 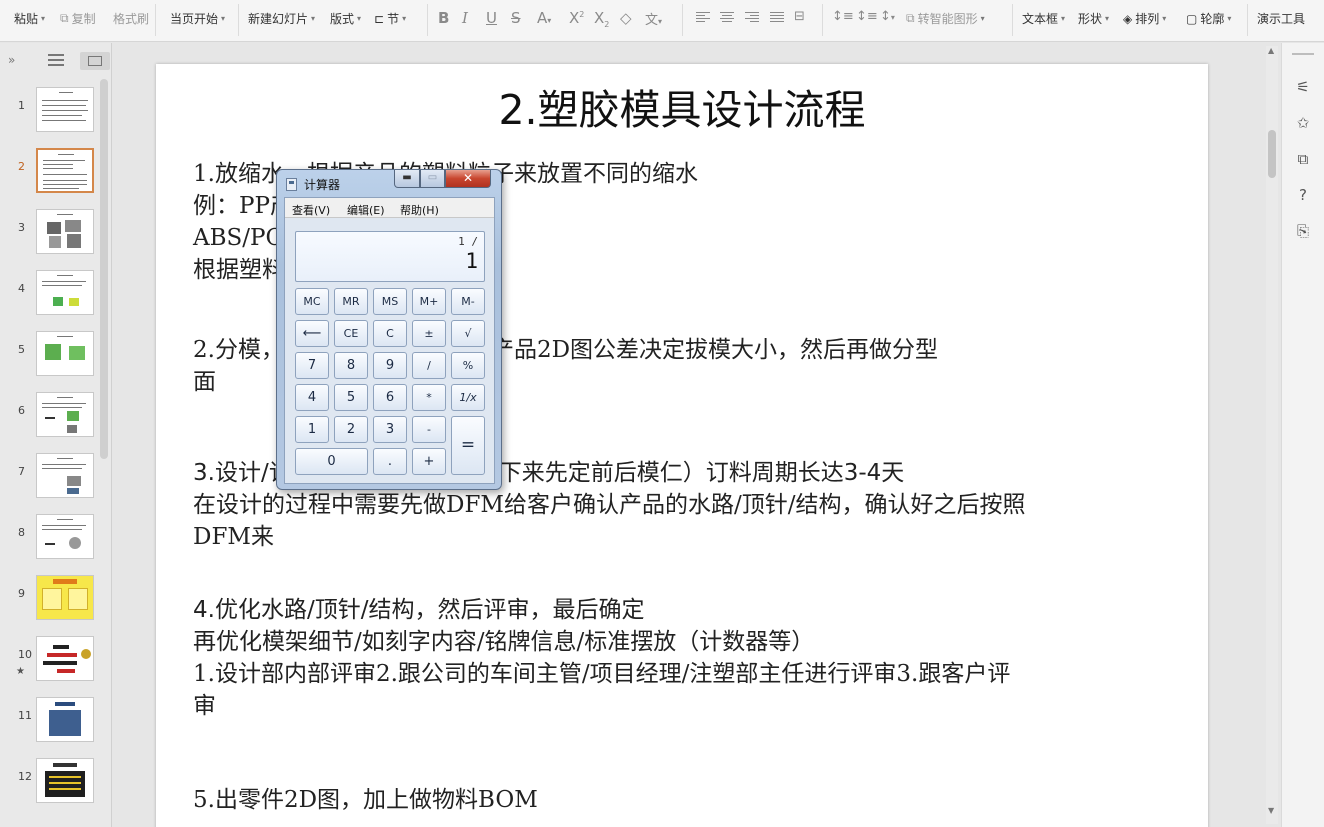 I want to click on maximize-button: ▭, so click(x=432, y=179).